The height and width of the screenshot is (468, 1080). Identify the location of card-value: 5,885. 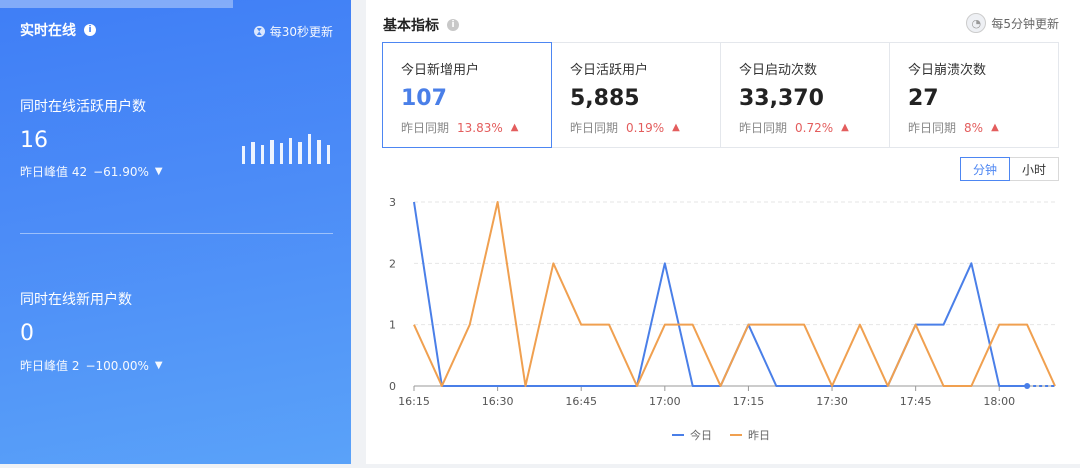
(605, 98).